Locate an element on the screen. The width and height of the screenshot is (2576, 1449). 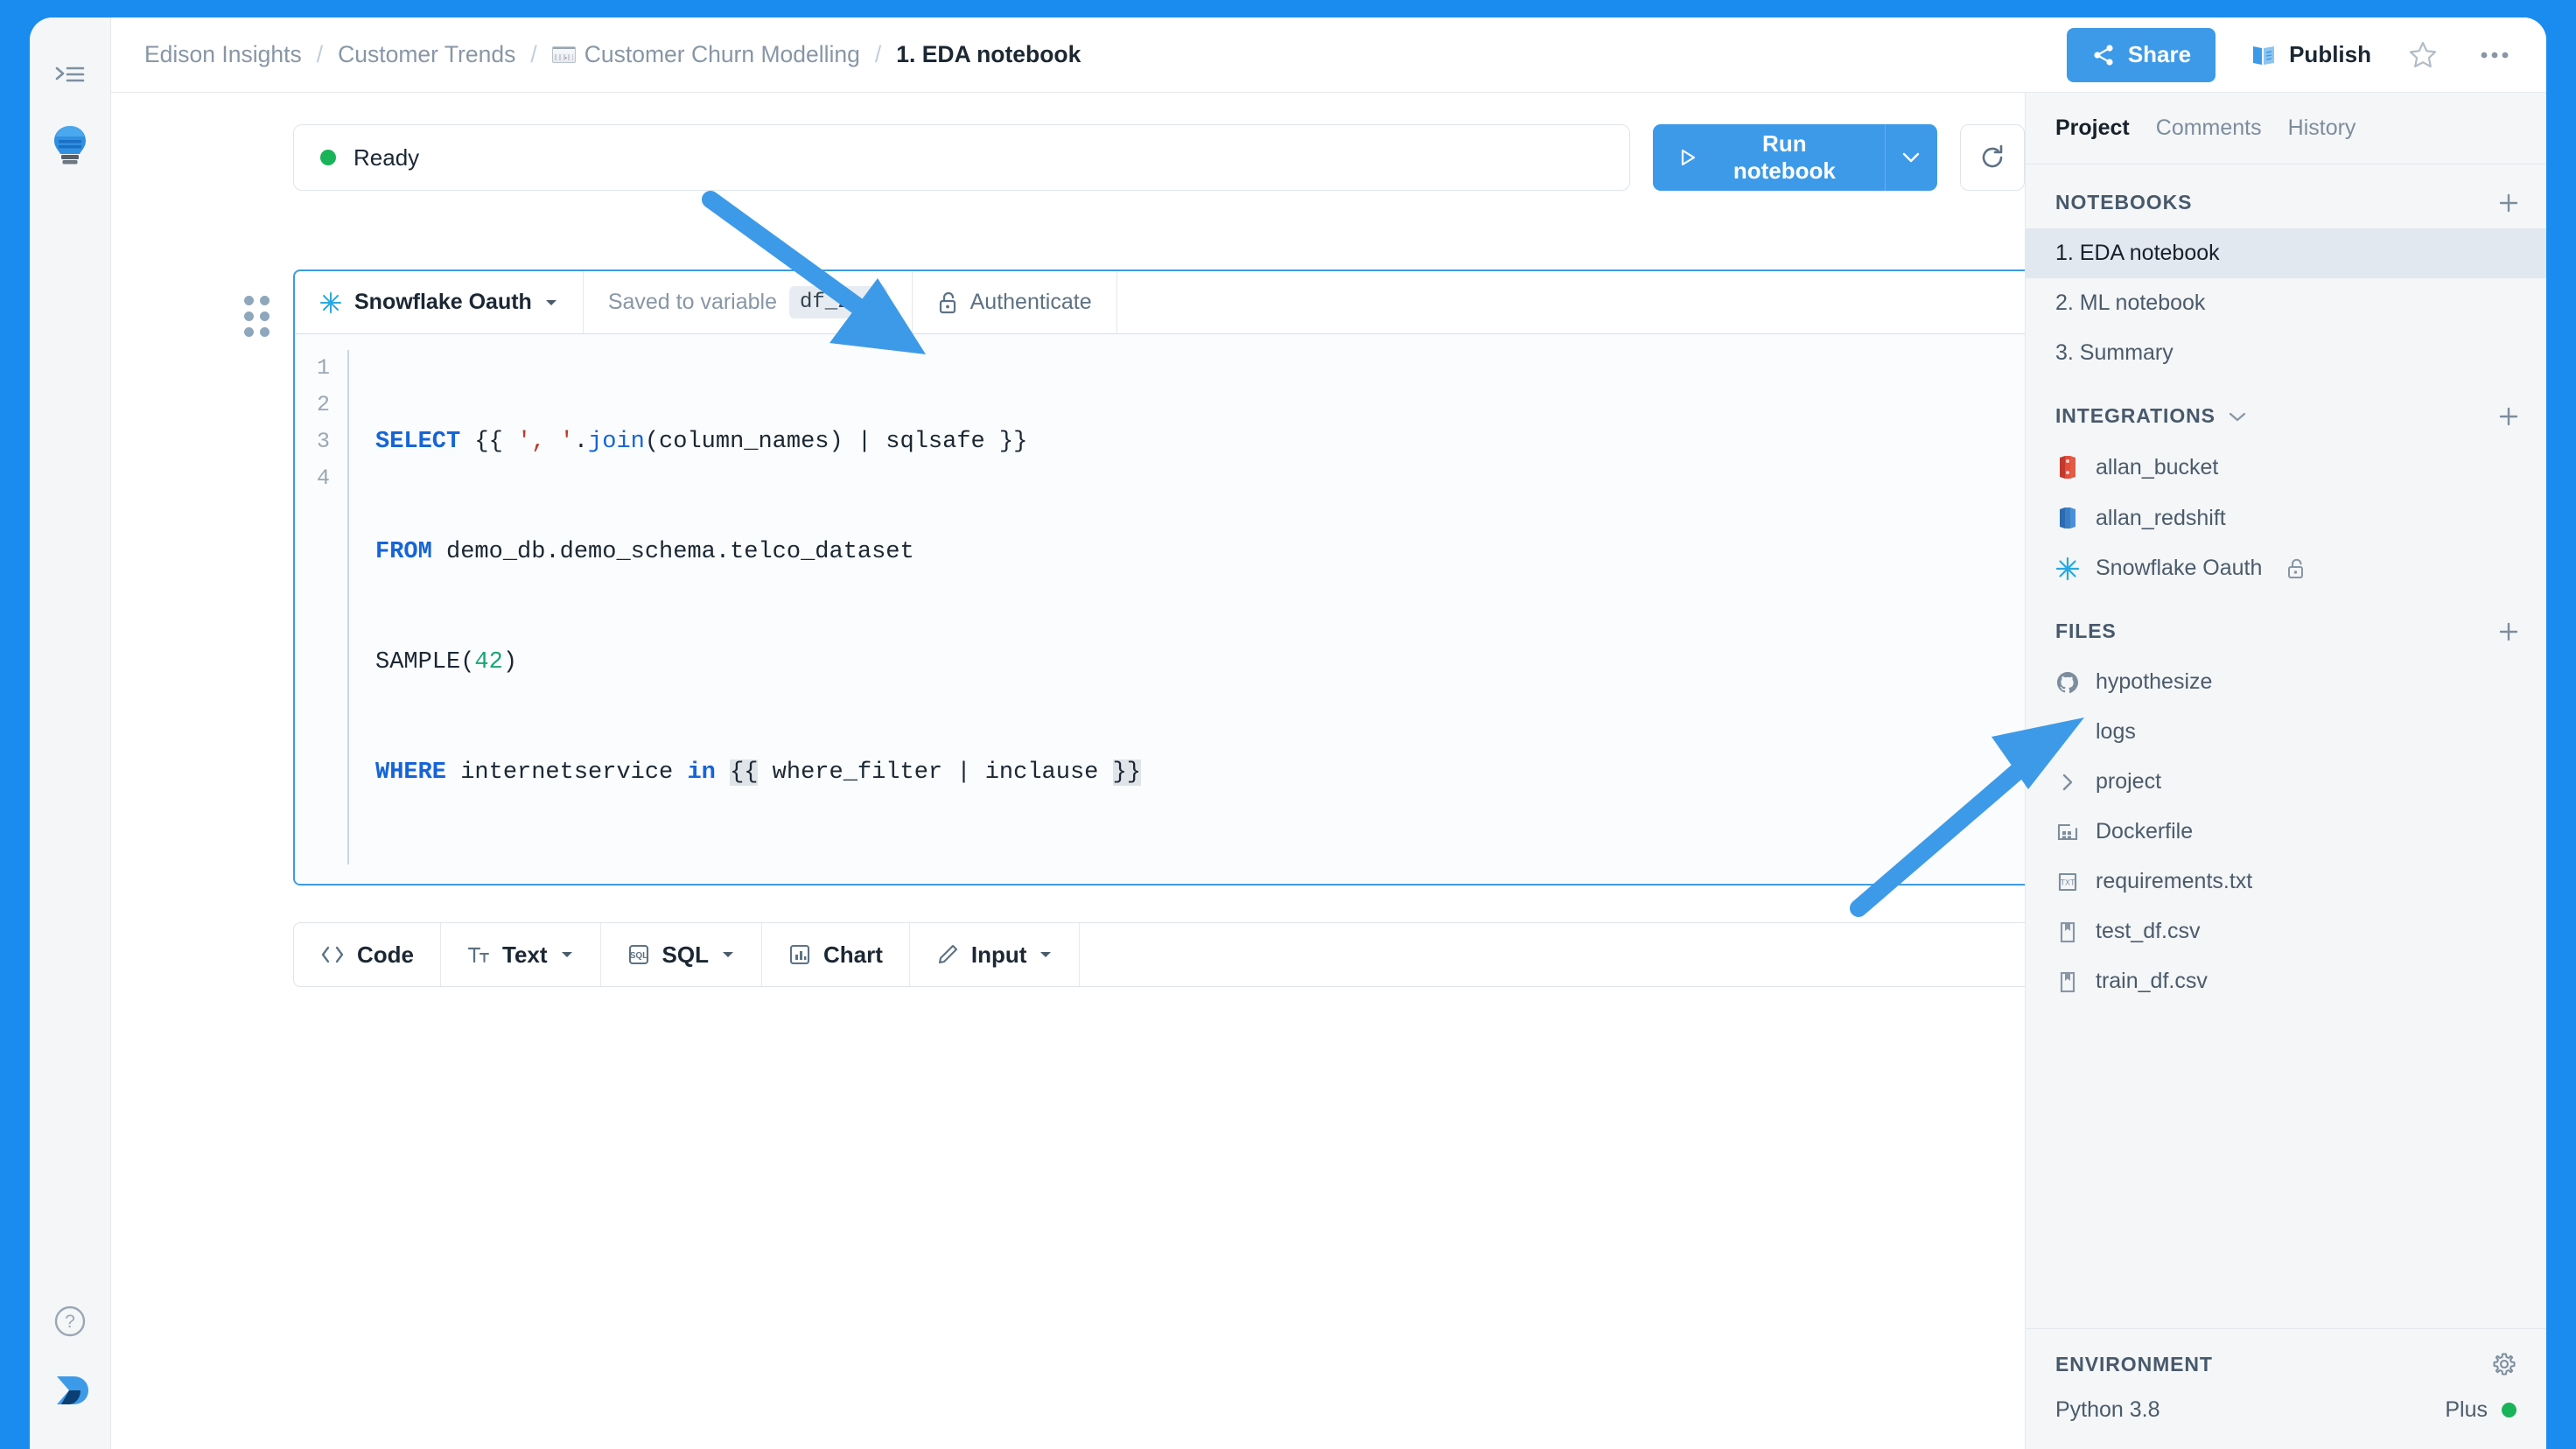
svg-text: TXT is located at coordinates (2068, 882).